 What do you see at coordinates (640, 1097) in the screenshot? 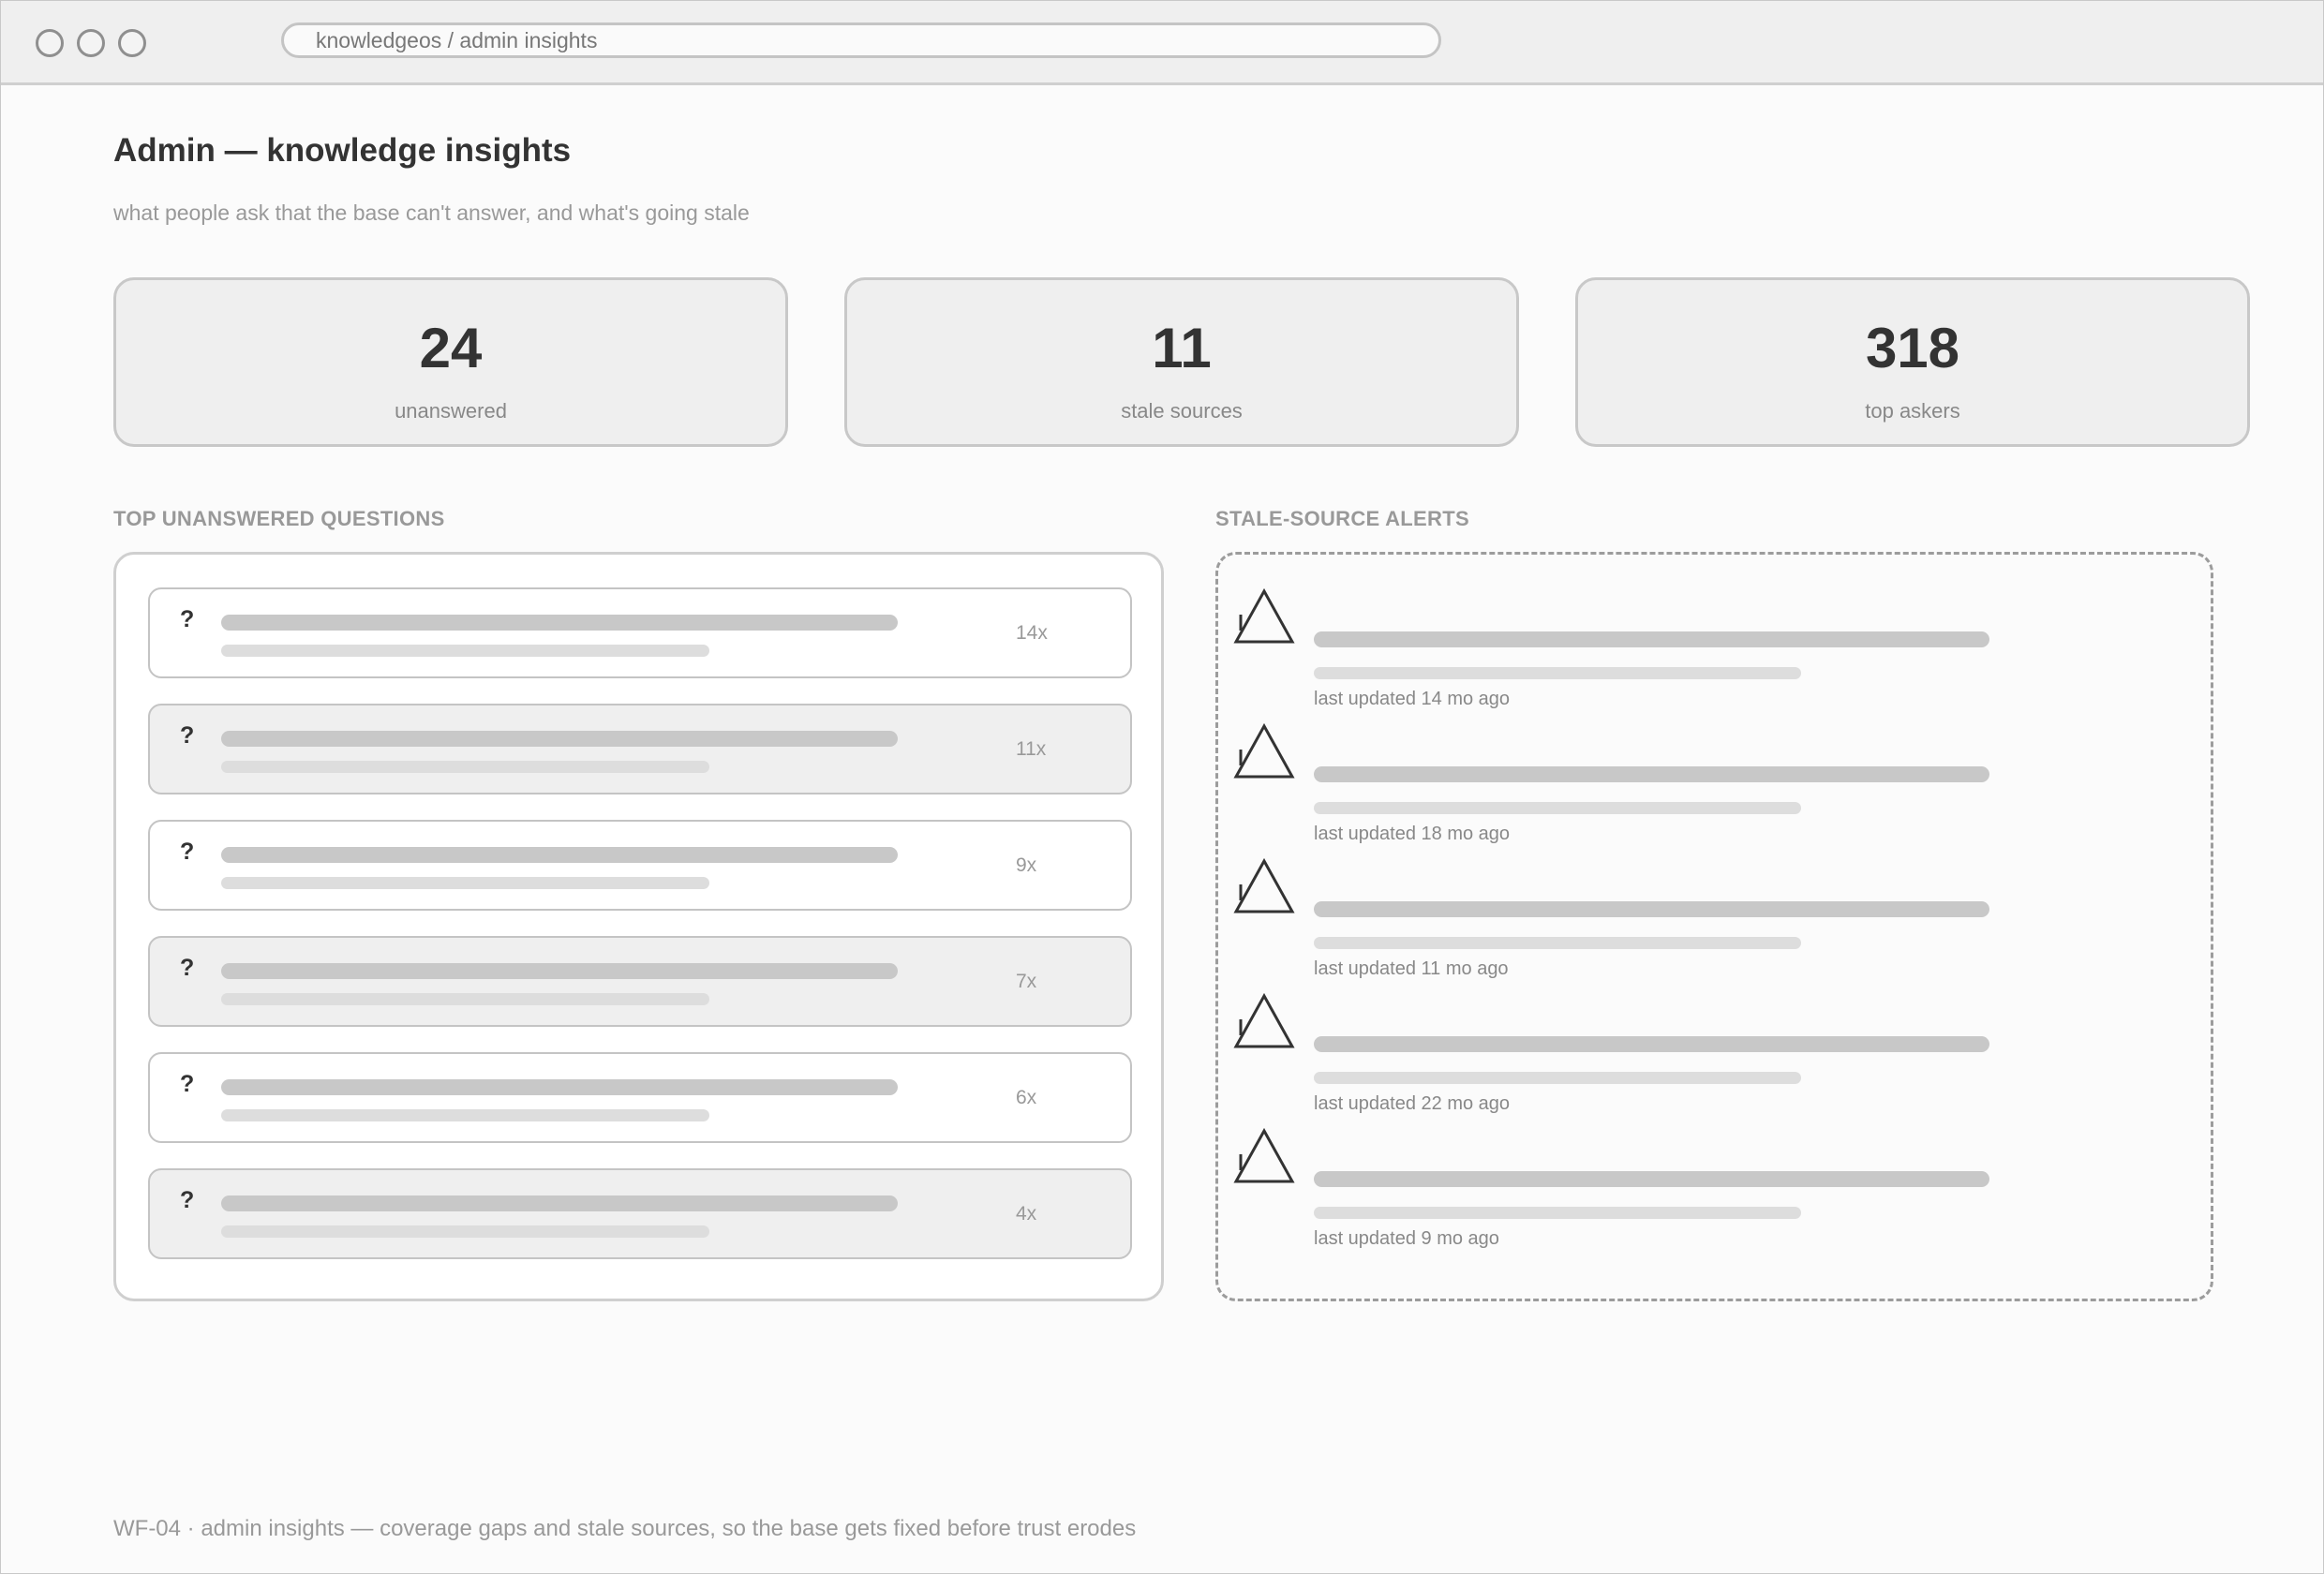
I see `question-row: ? 6x` at bounding box center [640, 1097].